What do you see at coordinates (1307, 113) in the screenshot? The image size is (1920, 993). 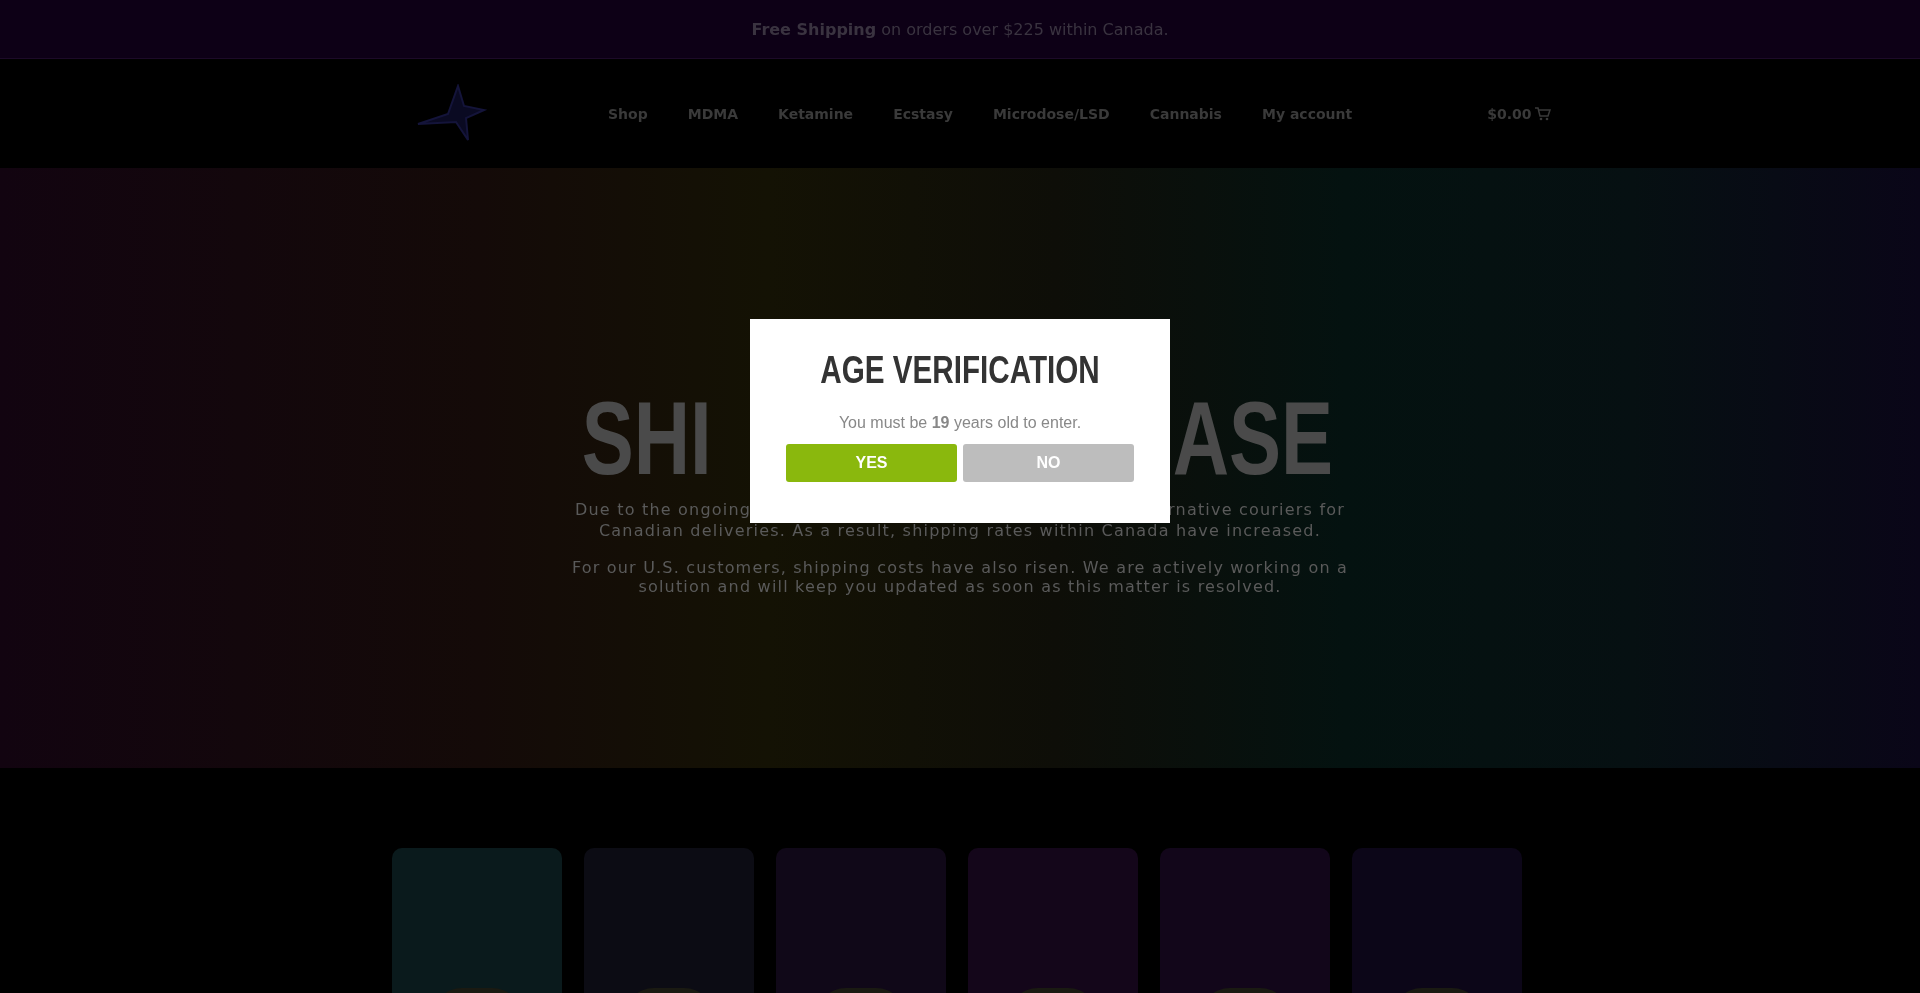 I see `nav-link: My account` at bounding box center [1307, 113].